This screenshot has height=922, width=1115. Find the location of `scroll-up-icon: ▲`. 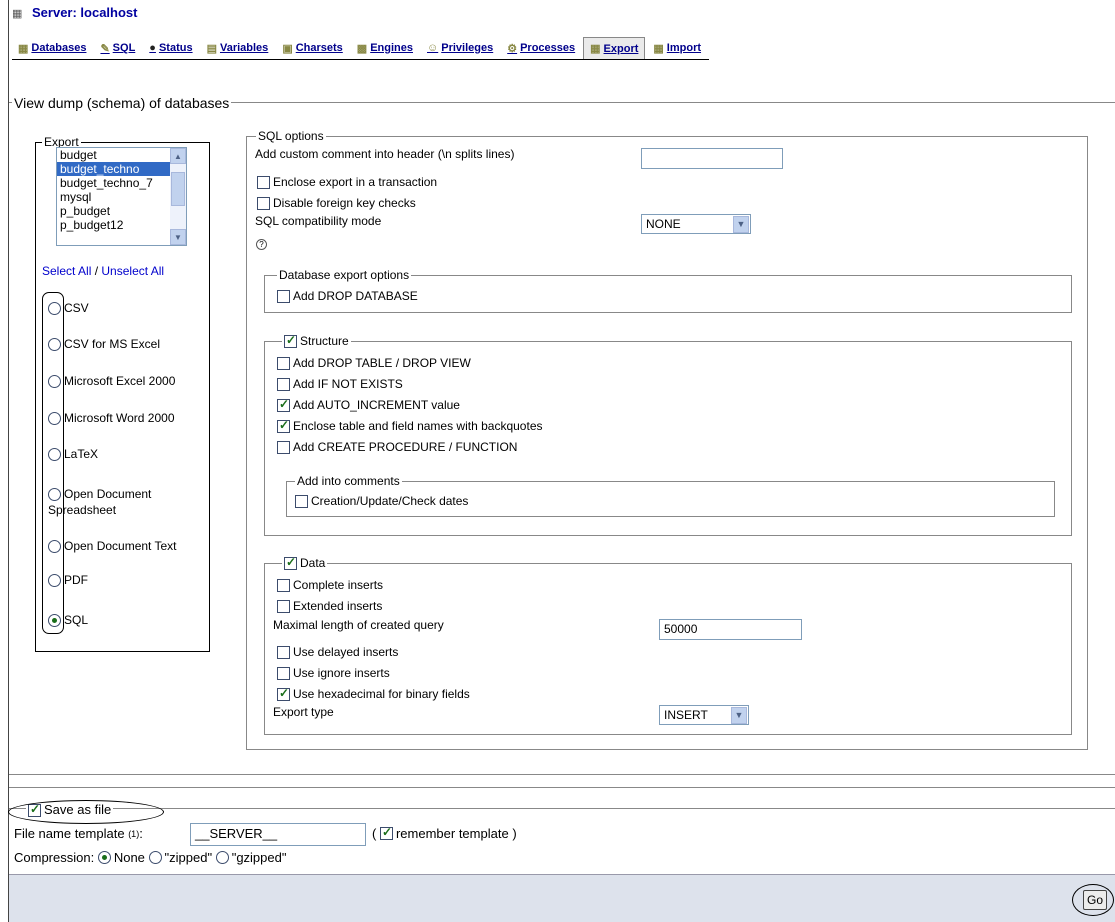

scroll-up-icon: ▲ is located at coordinates (178, 156).